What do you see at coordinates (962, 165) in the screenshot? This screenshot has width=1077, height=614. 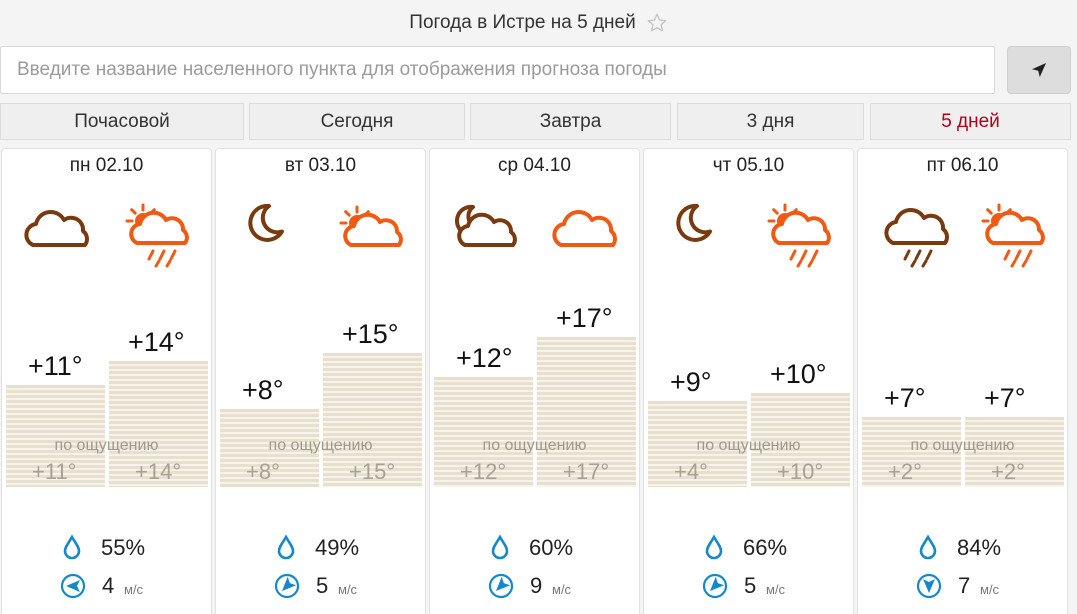 I see `day-date: пт 06.10` at bounding box center [962, 165].